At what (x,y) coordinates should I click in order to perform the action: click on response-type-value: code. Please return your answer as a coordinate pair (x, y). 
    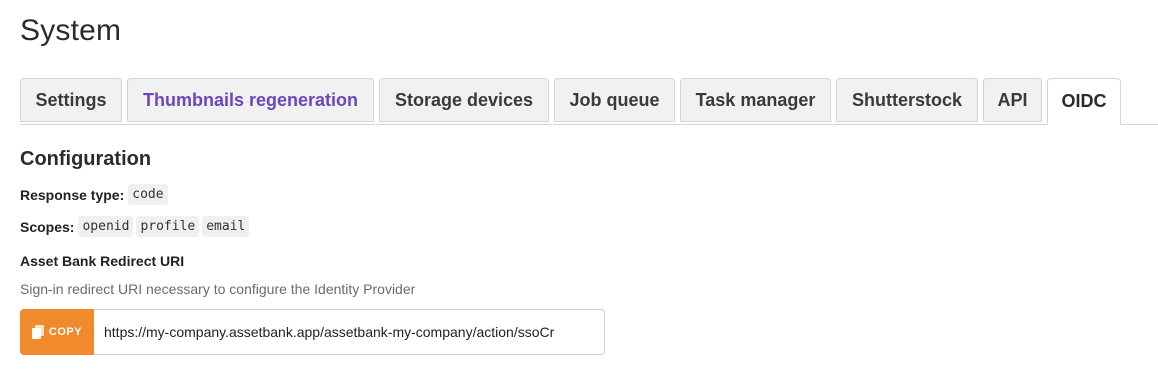
    Looking at the image, I should click on (148, 194).